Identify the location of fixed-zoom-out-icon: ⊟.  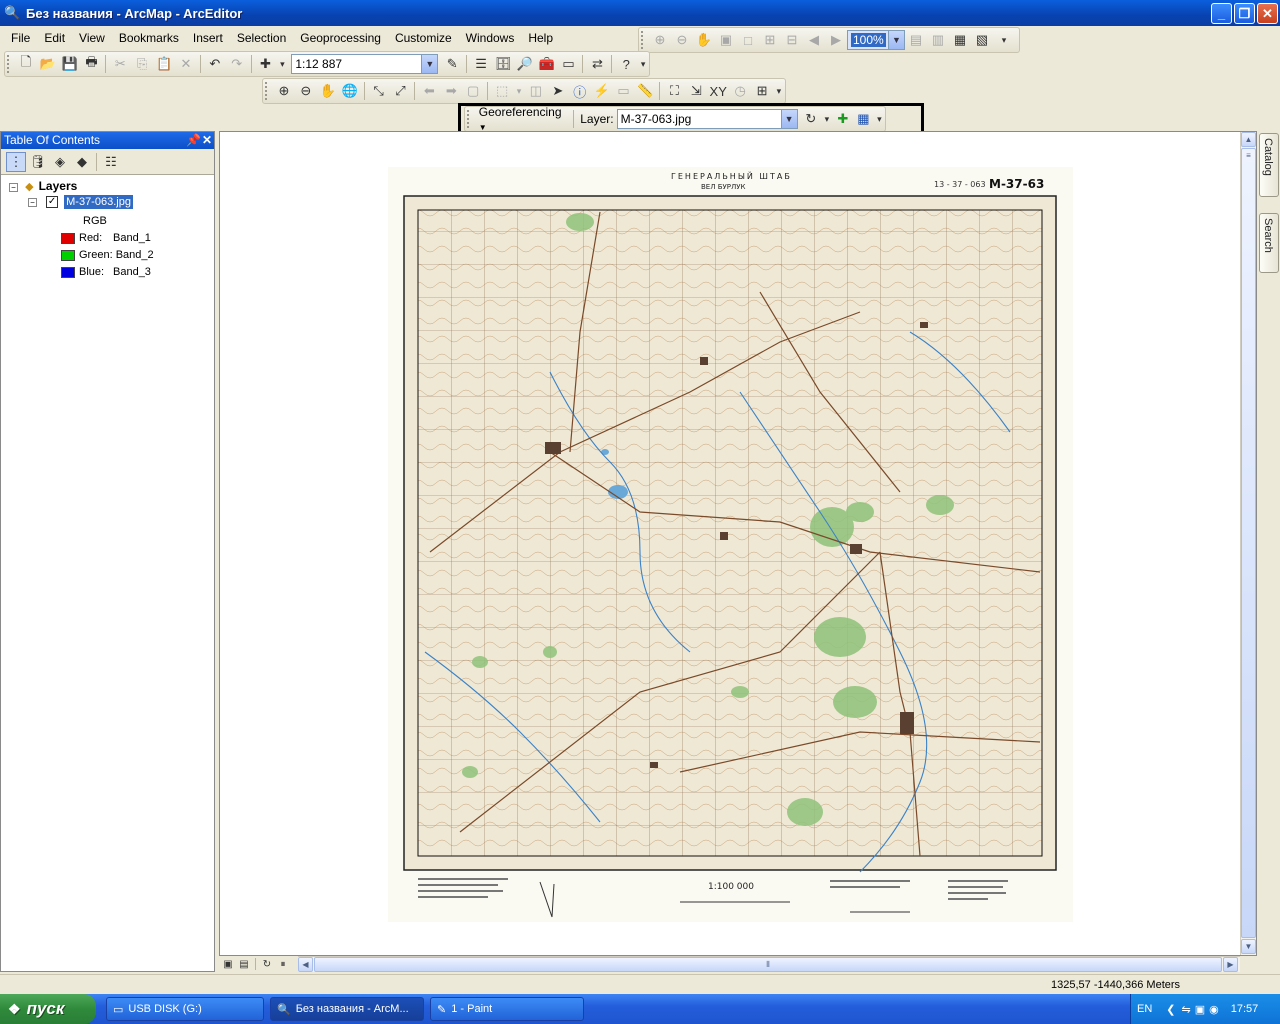
(792, 40).